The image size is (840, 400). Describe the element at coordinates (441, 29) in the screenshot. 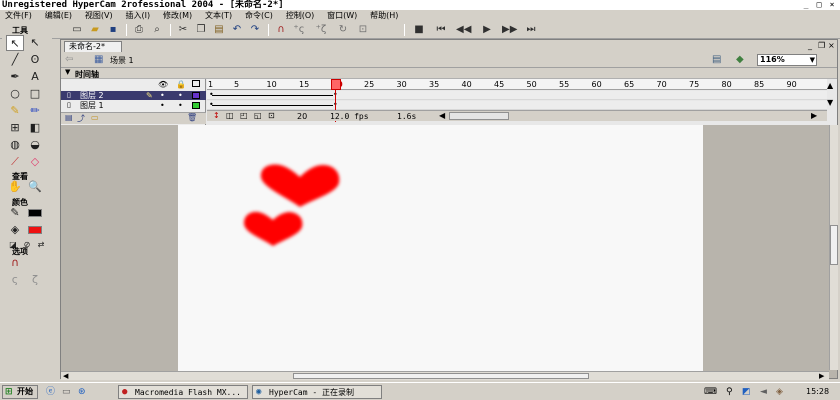

I see `rewind-icon: ⏮` at that location.